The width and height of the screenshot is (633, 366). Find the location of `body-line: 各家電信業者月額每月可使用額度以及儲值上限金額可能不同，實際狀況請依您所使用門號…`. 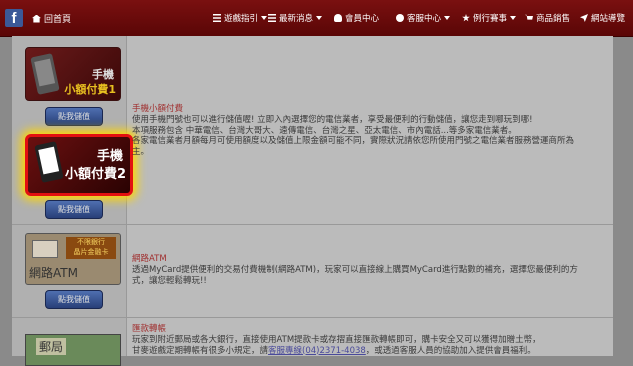

body-line: 各家電信業者月額每月可使用額度以及儲值上限金額可能不同，實際狀況請依您所使用門號… is located at coordinates (353, 141).